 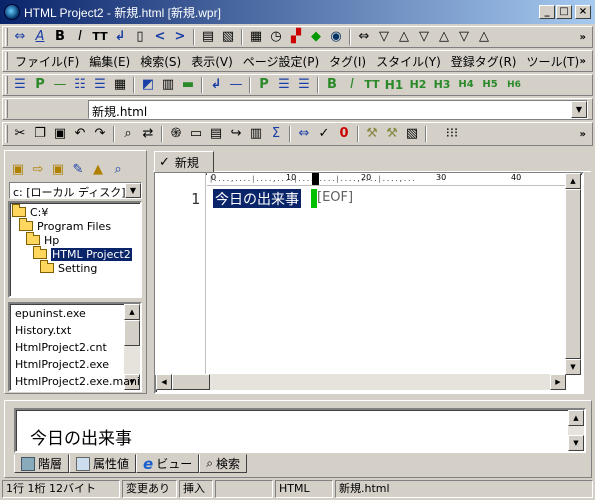 I want to click on window-icon: ▭, so click(x=196, y=134).